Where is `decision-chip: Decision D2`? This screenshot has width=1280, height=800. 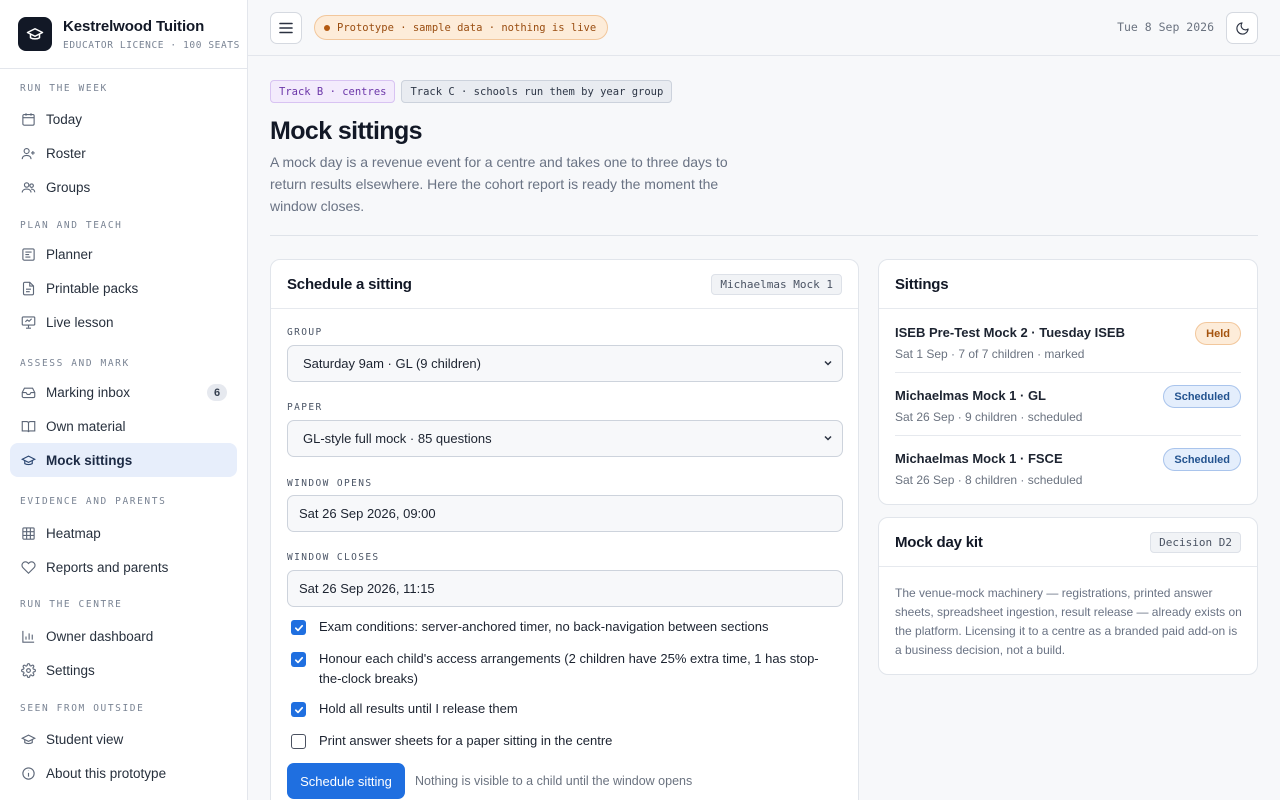 decision-chip: Decision D2 is located at coordinates (1195, 542).